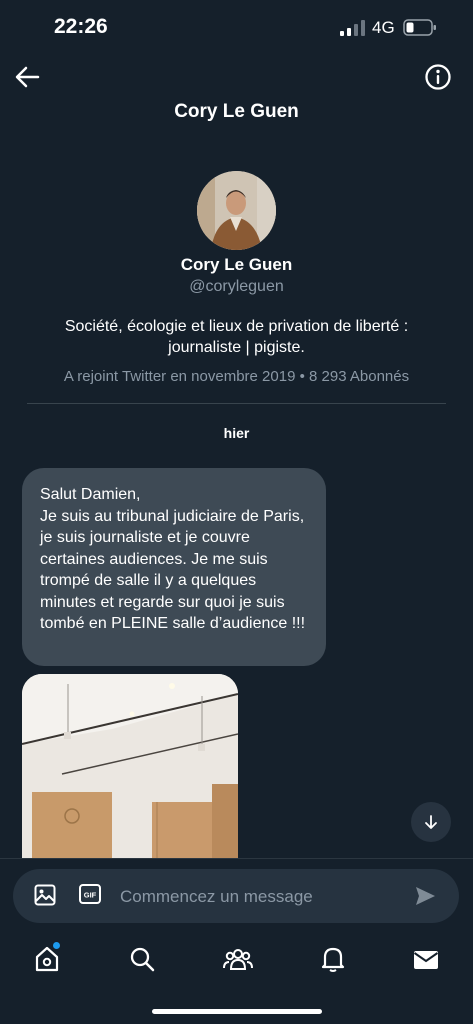  I want to click on courtroom-image, so click(130, 769).